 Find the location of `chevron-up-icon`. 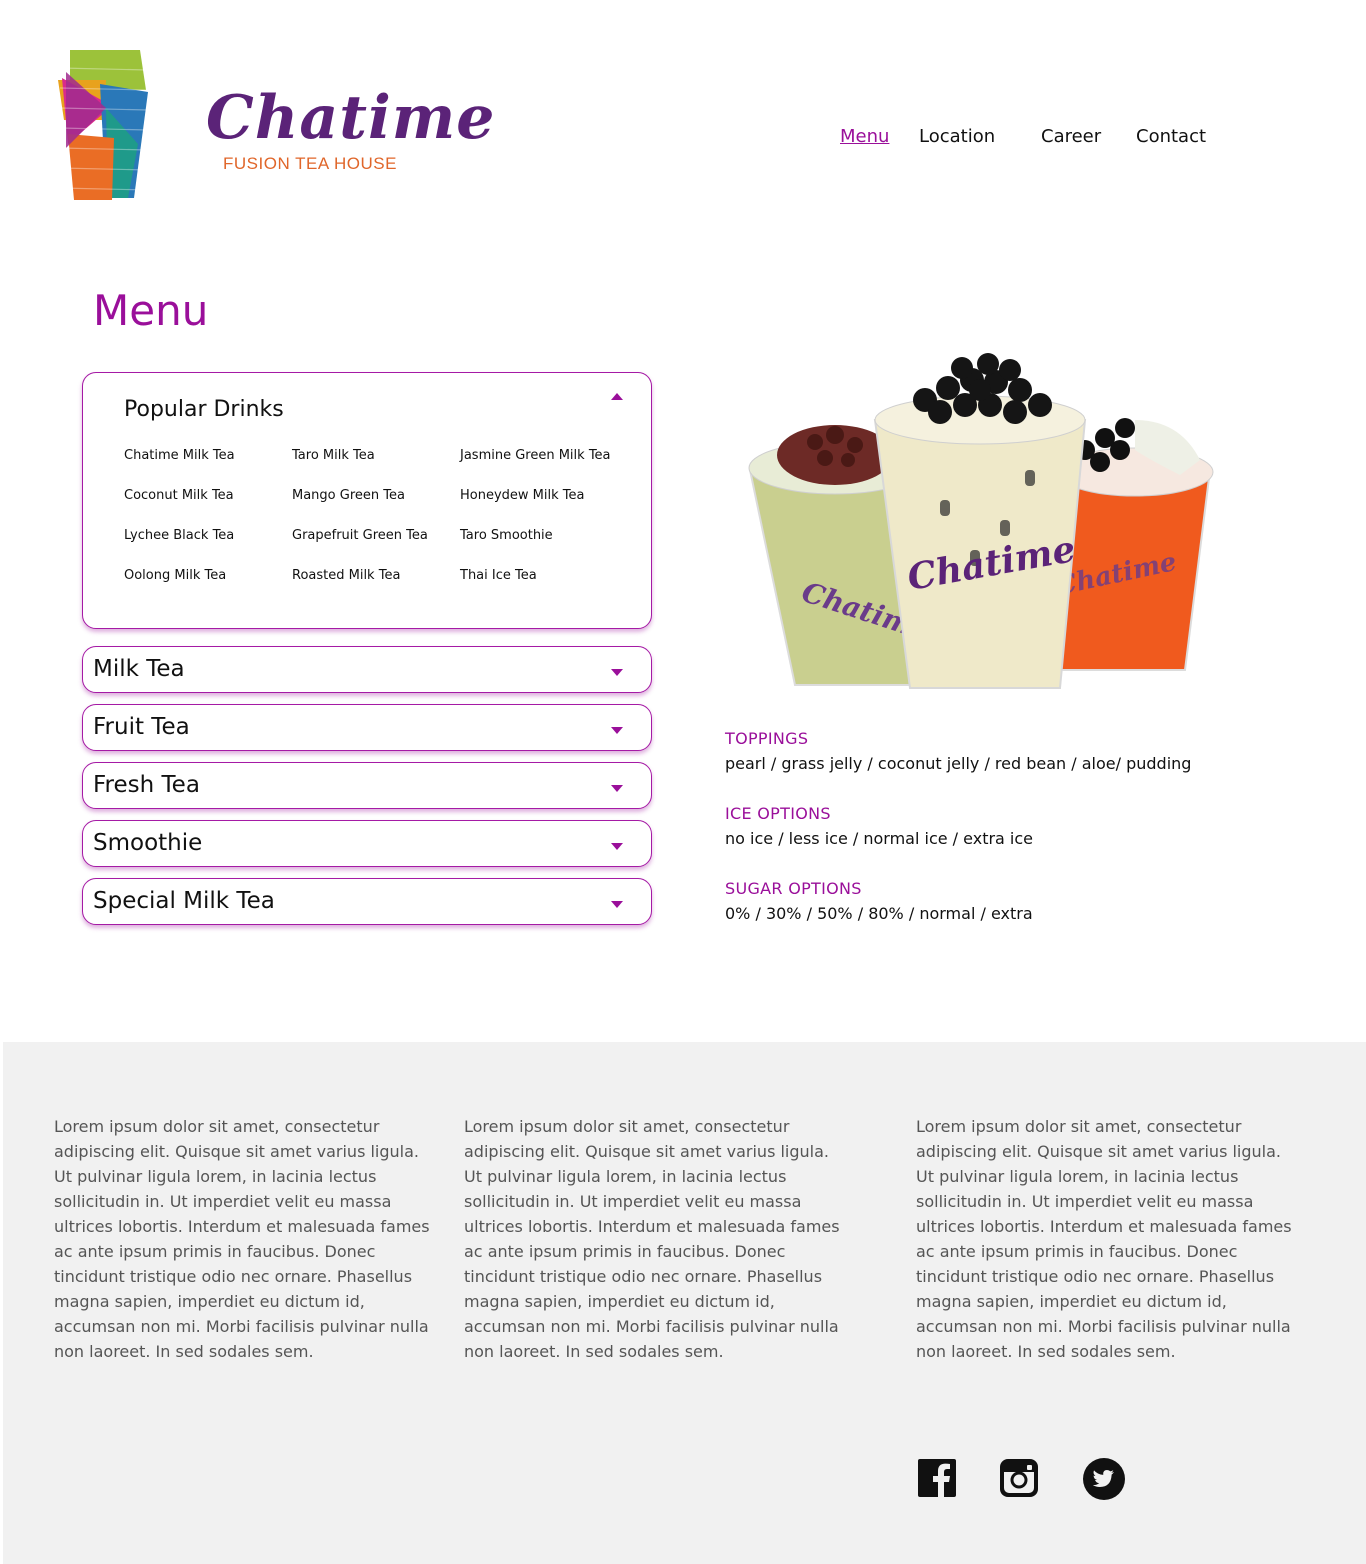

chevron-up-icon is located at coordinates (617, 396).